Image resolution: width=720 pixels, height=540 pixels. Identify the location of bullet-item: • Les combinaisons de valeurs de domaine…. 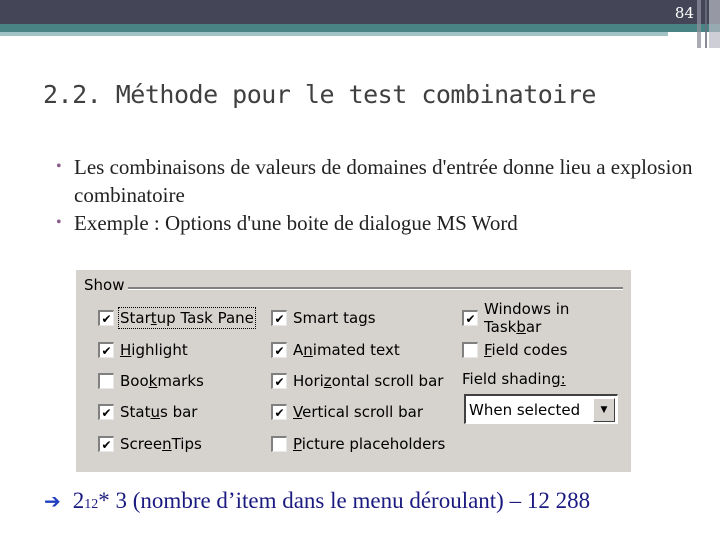
(381, 181).